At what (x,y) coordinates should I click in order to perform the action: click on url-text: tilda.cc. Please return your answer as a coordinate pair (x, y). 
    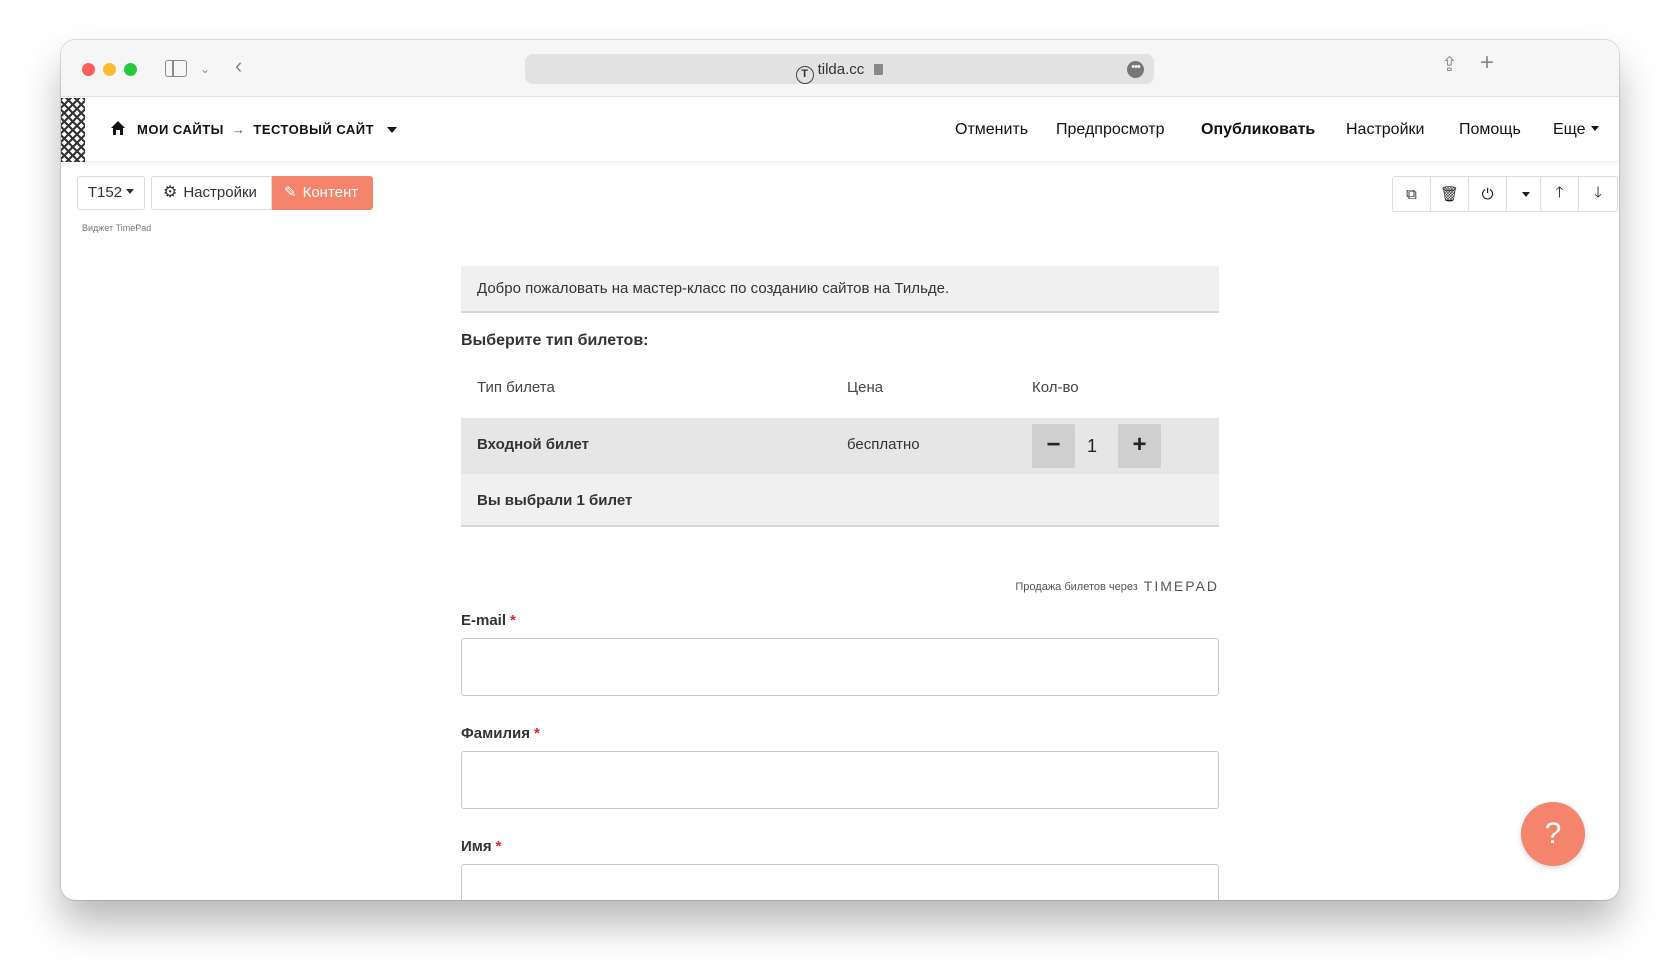
    Looking at the image, I should click on (841, 69).